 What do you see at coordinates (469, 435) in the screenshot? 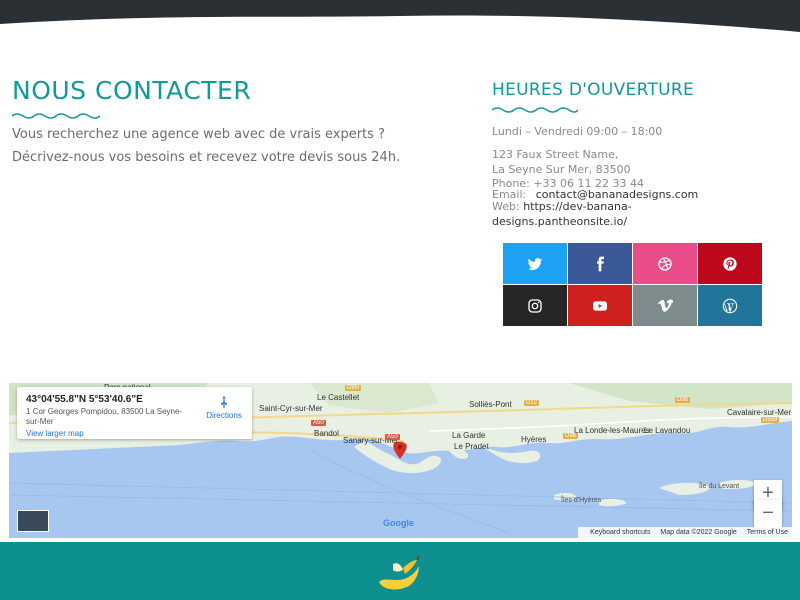
I see `place-la-garde: La Garde` at bounding box center [469, 435].